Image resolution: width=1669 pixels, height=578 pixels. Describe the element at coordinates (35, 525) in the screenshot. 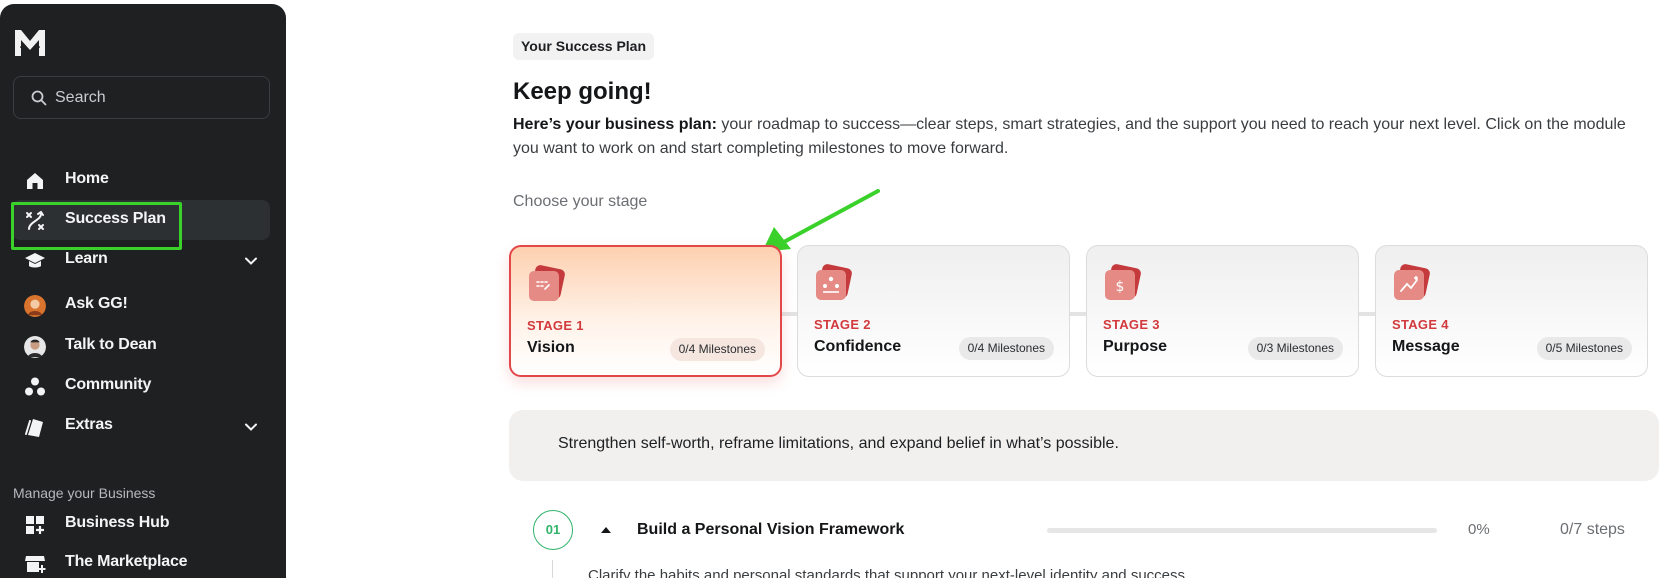

I see `grid-plus-icon` at that location.